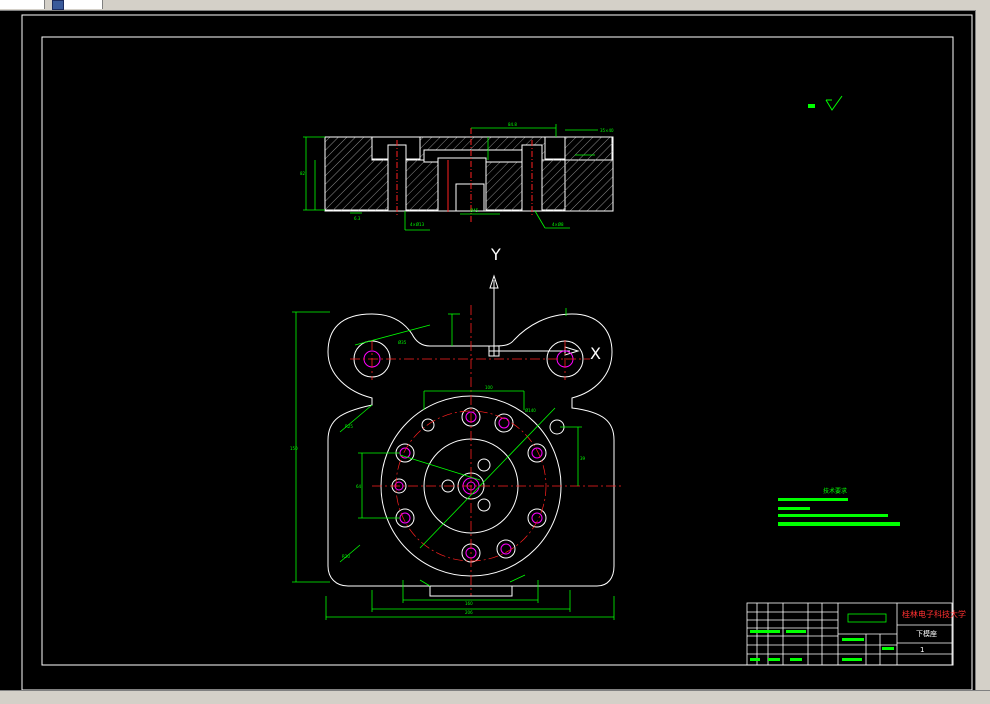  I want to click on svg-text: Ø140, so click(530, 410).